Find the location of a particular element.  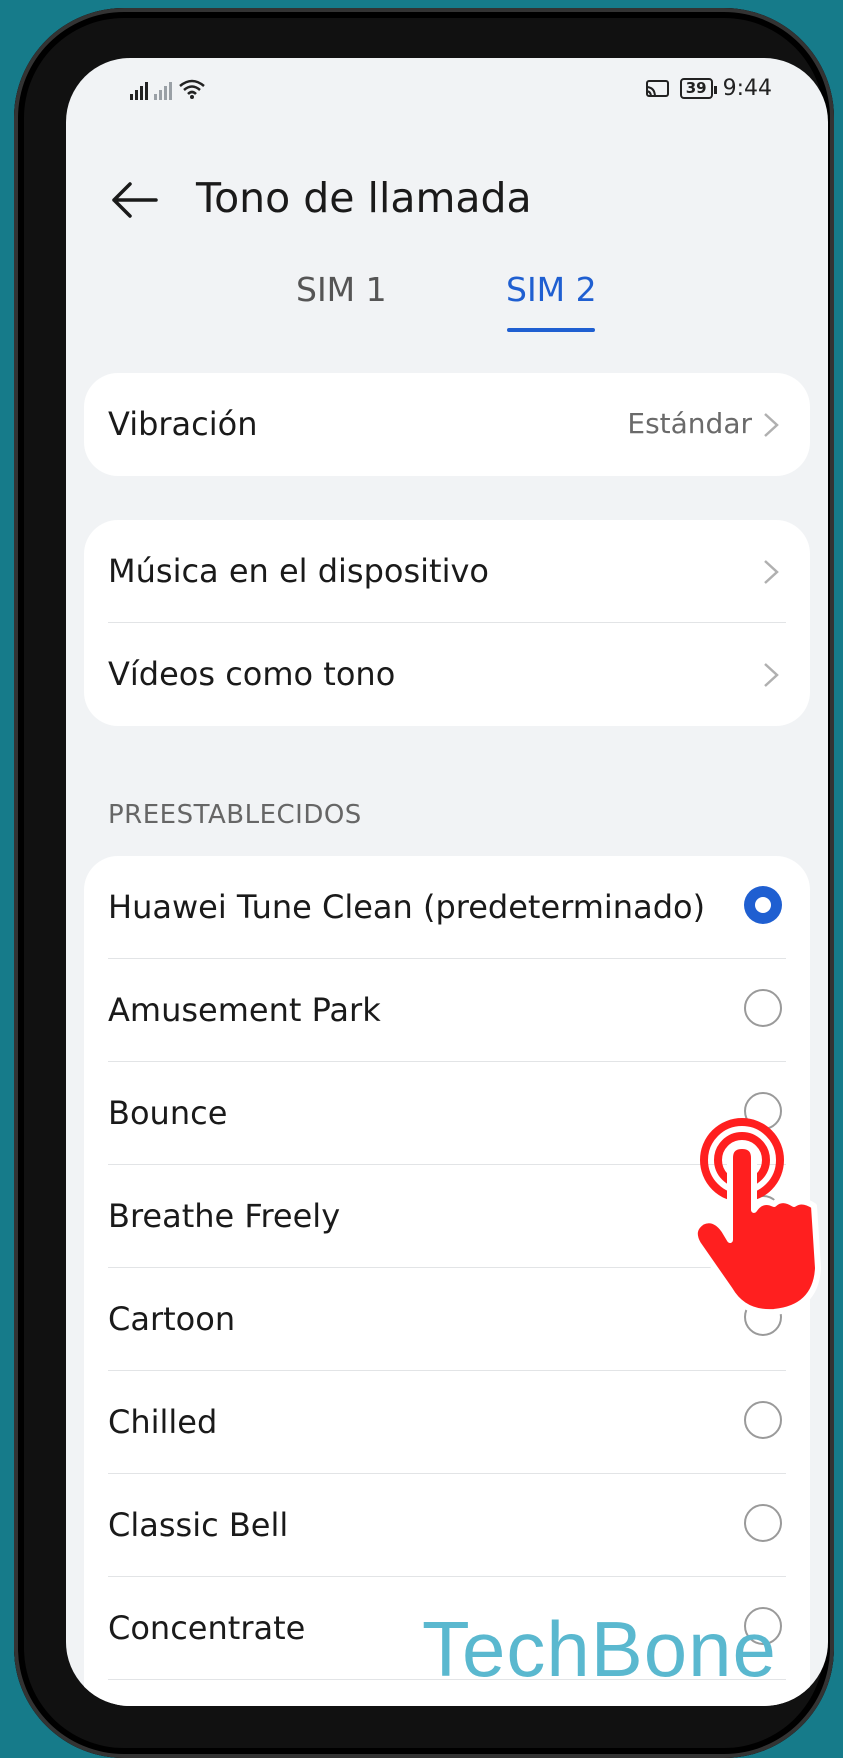

section-heading: PREESTABLECIDOS is located at coordinates (235, 815).